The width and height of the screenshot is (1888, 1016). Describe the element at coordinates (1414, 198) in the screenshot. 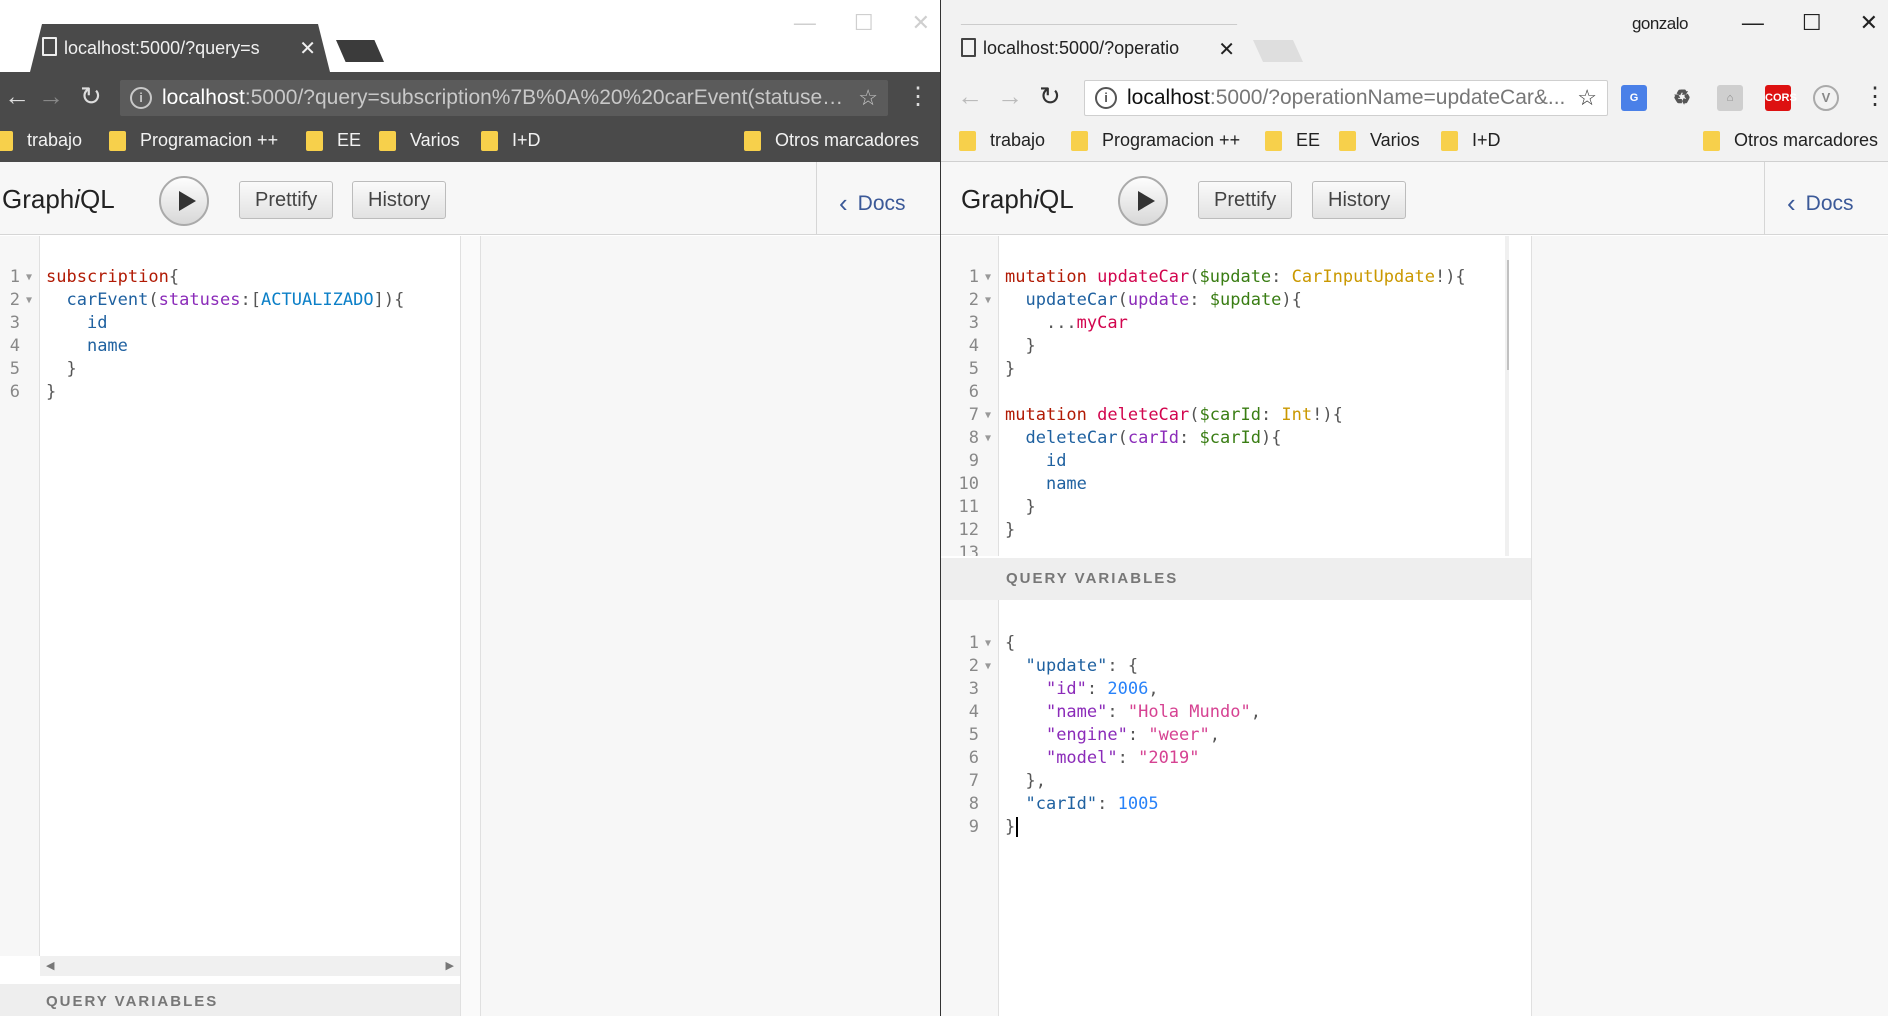

I see `graphiql-topbar: GraphiQL Prettify History ‹ Docs` at that location.